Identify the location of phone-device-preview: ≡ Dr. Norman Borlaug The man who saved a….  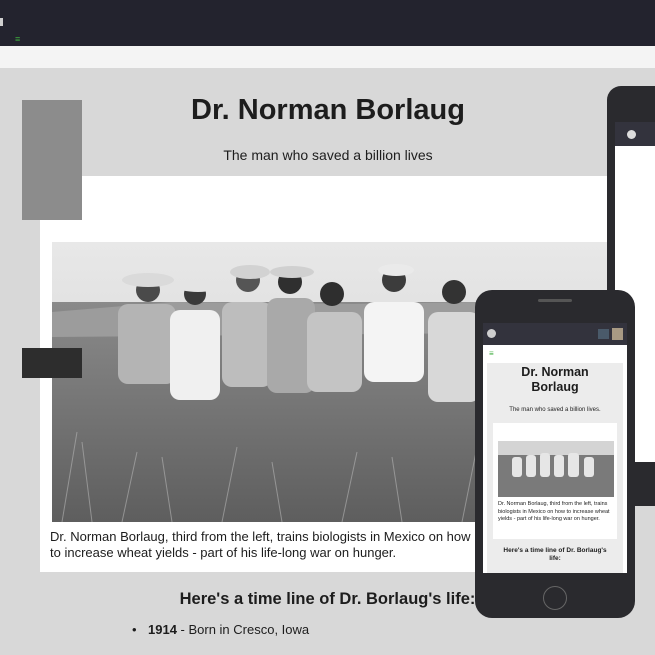
(555, 454).